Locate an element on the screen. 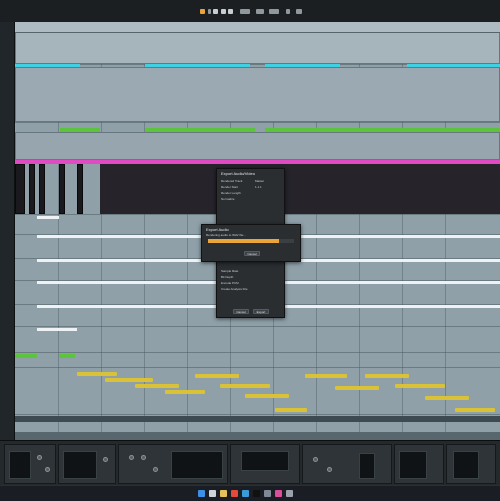  position-display is located at coordinates (245, 11).